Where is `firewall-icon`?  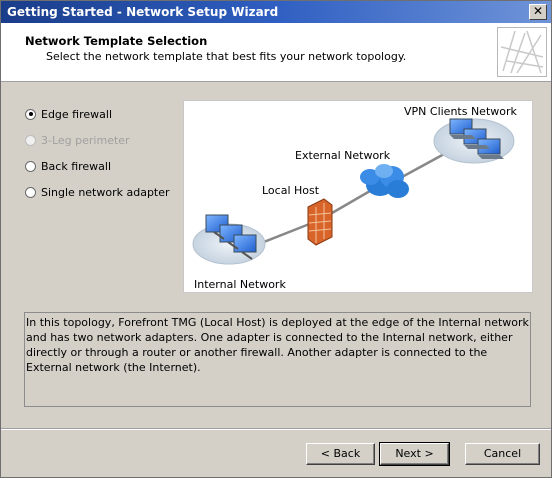 firewall-icon is located at coordinates (320, 222).